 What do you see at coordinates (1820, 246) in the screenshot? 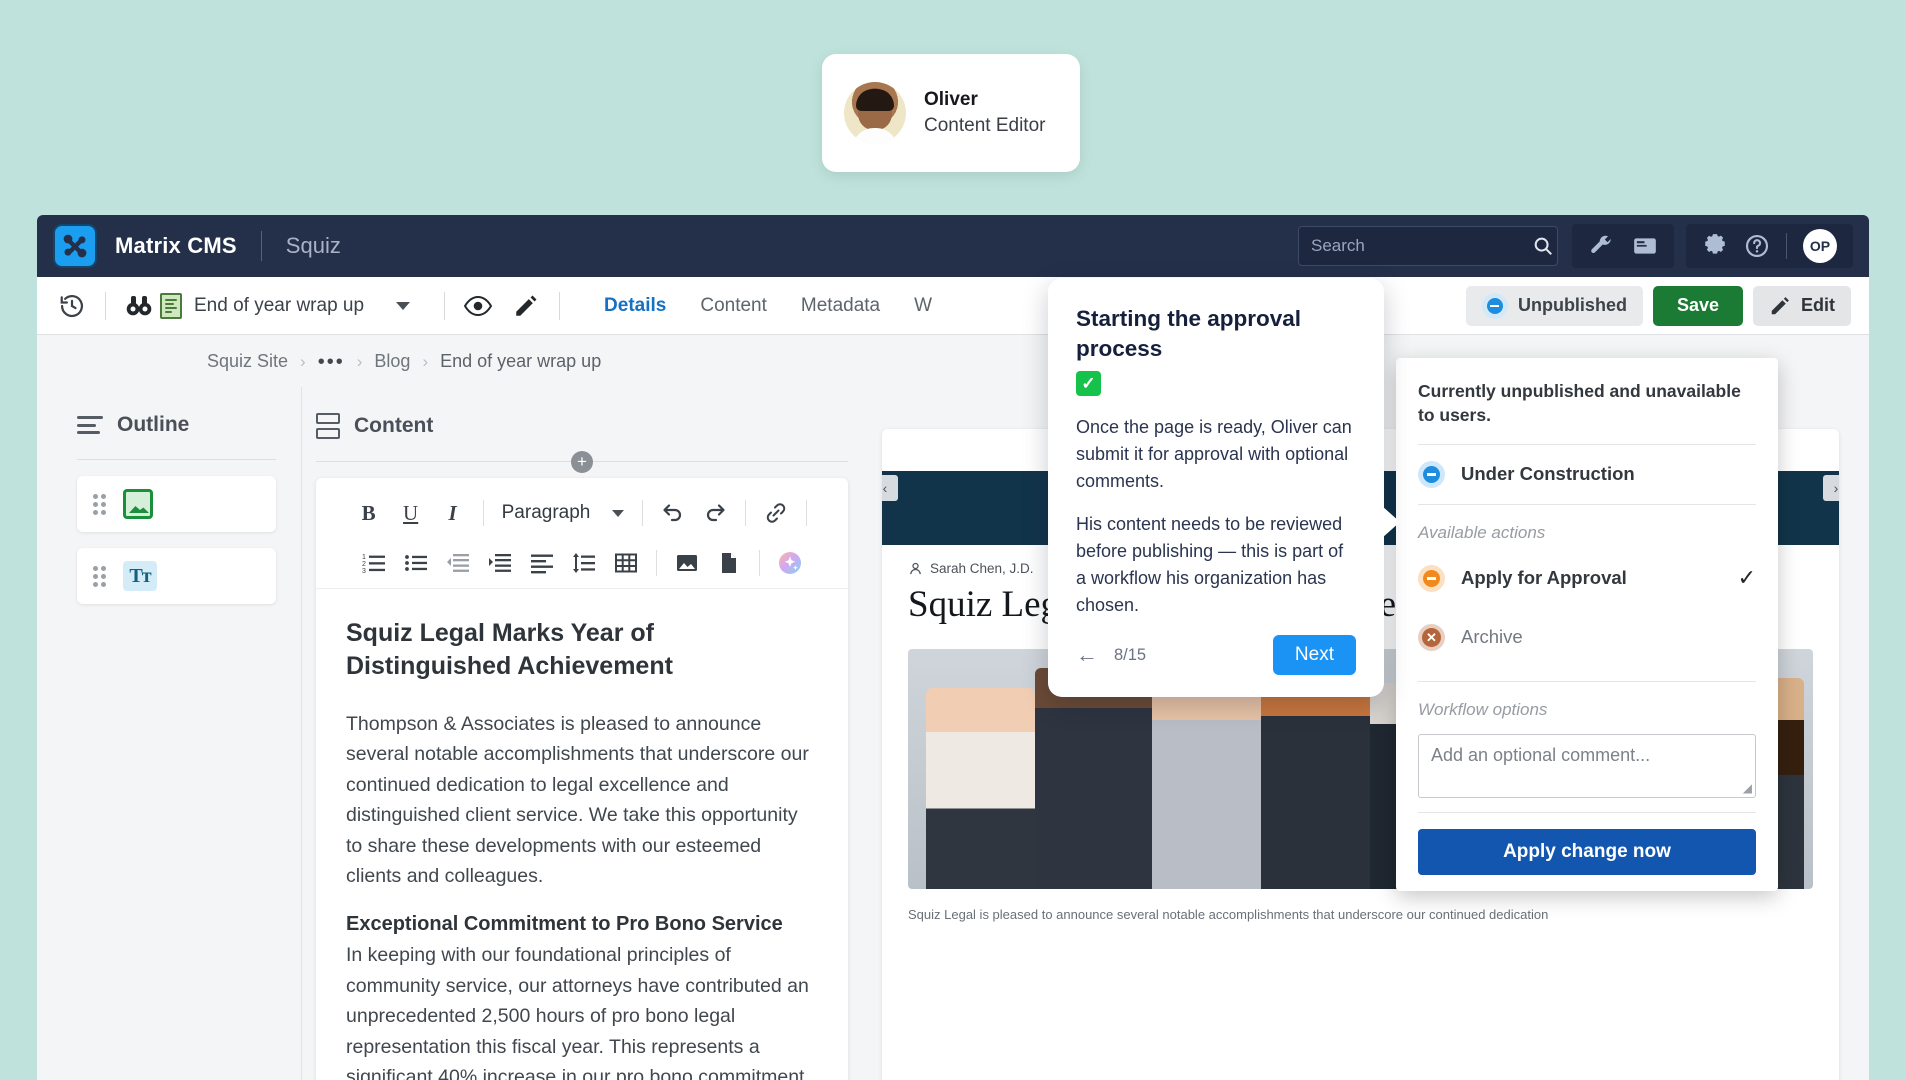
I see `user-avatar: OP` at bounding box center [1820, 246].